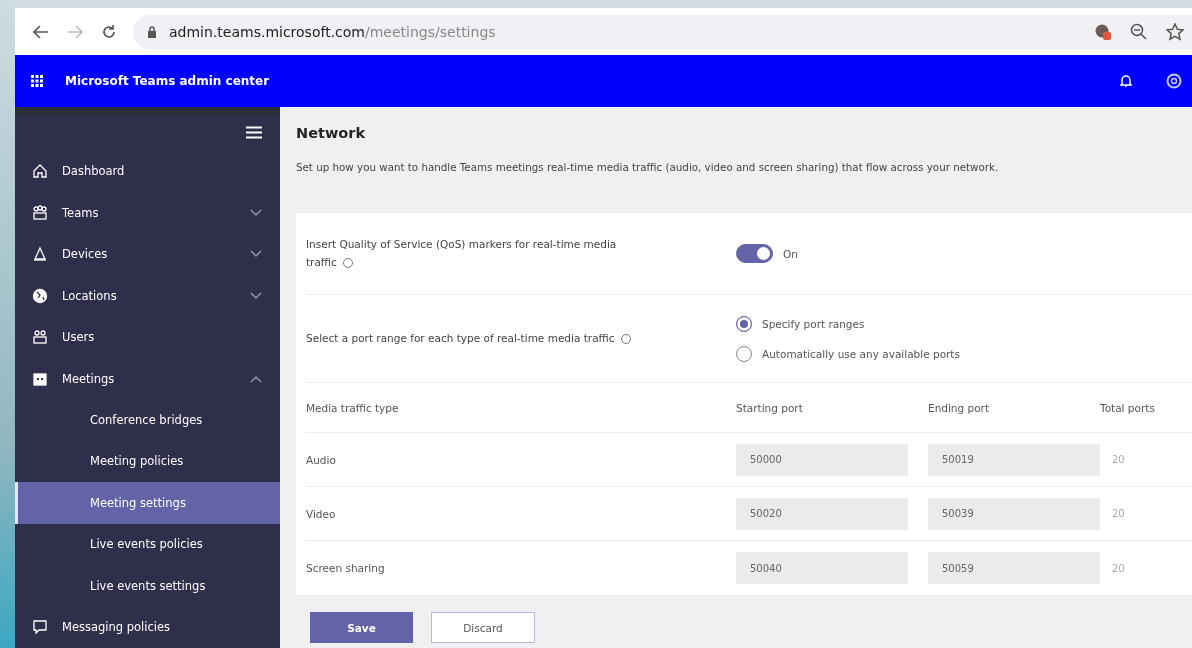  Describe the element at coordinates (332, 31) in the screenshot. I see `url-text: admin.teams.microsoft.com/meetings/settings` at that location.